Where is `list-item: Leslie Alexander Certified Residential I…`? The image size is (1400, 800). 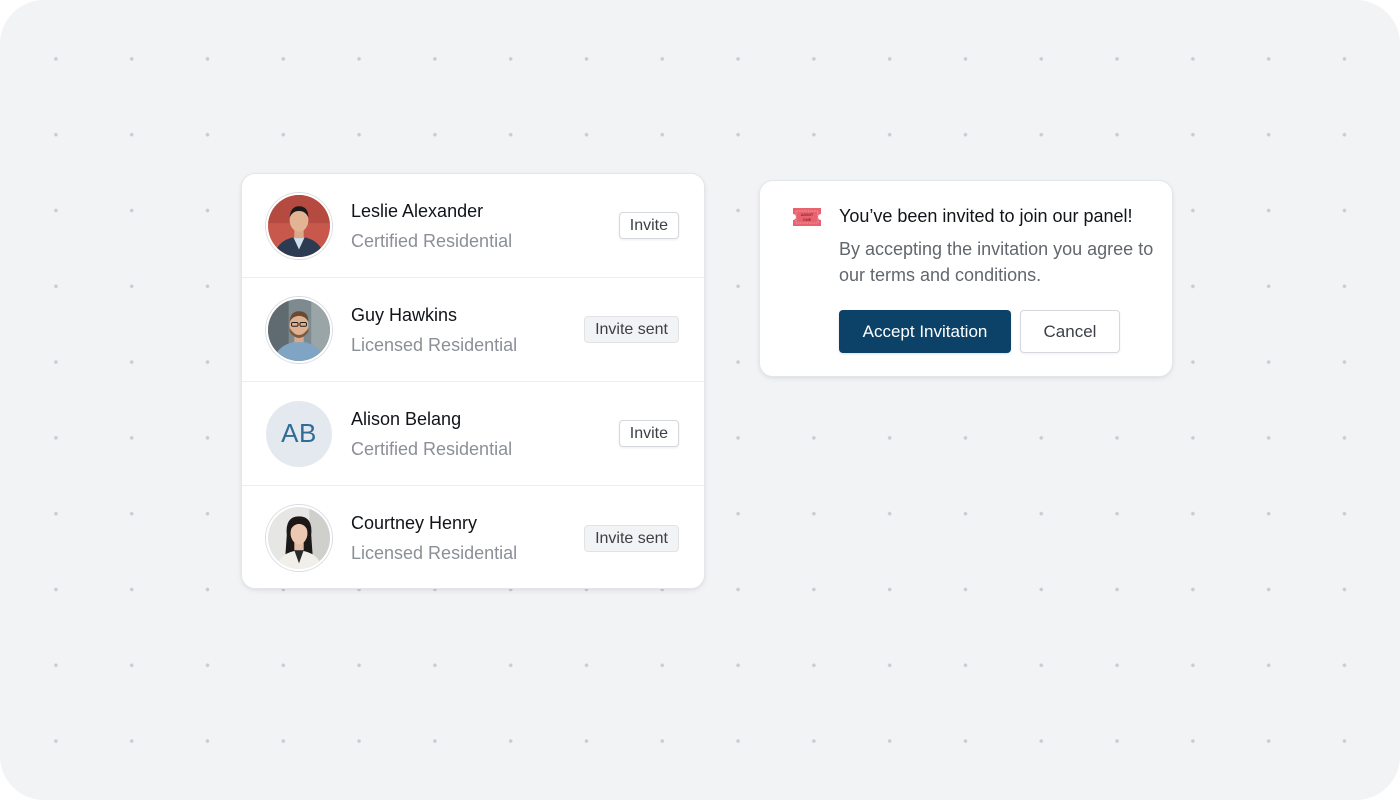
list-item: Leslie Alexander Certified Residential I… is located at coordinates (473, 226).